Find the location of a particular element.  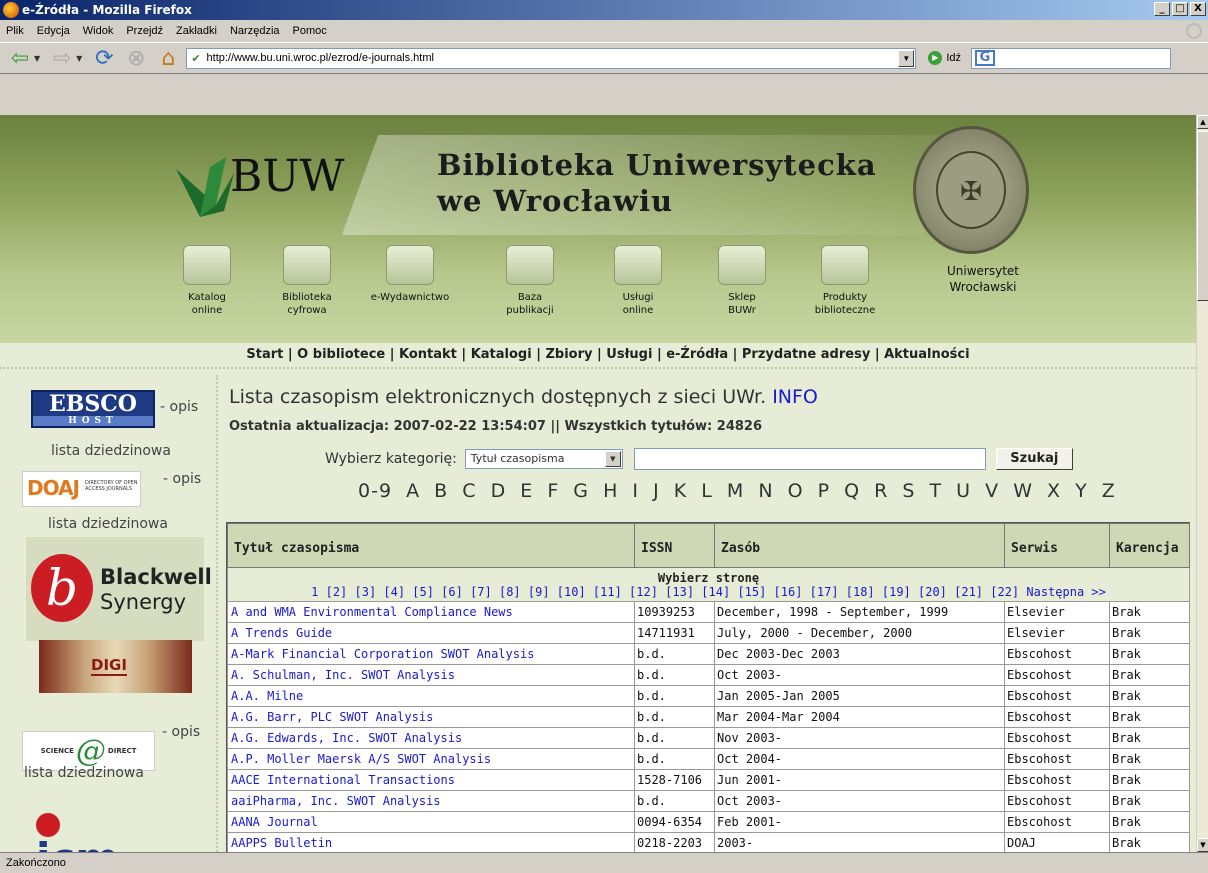

home-icon: ⌂ is located at coordinates (168, 58).